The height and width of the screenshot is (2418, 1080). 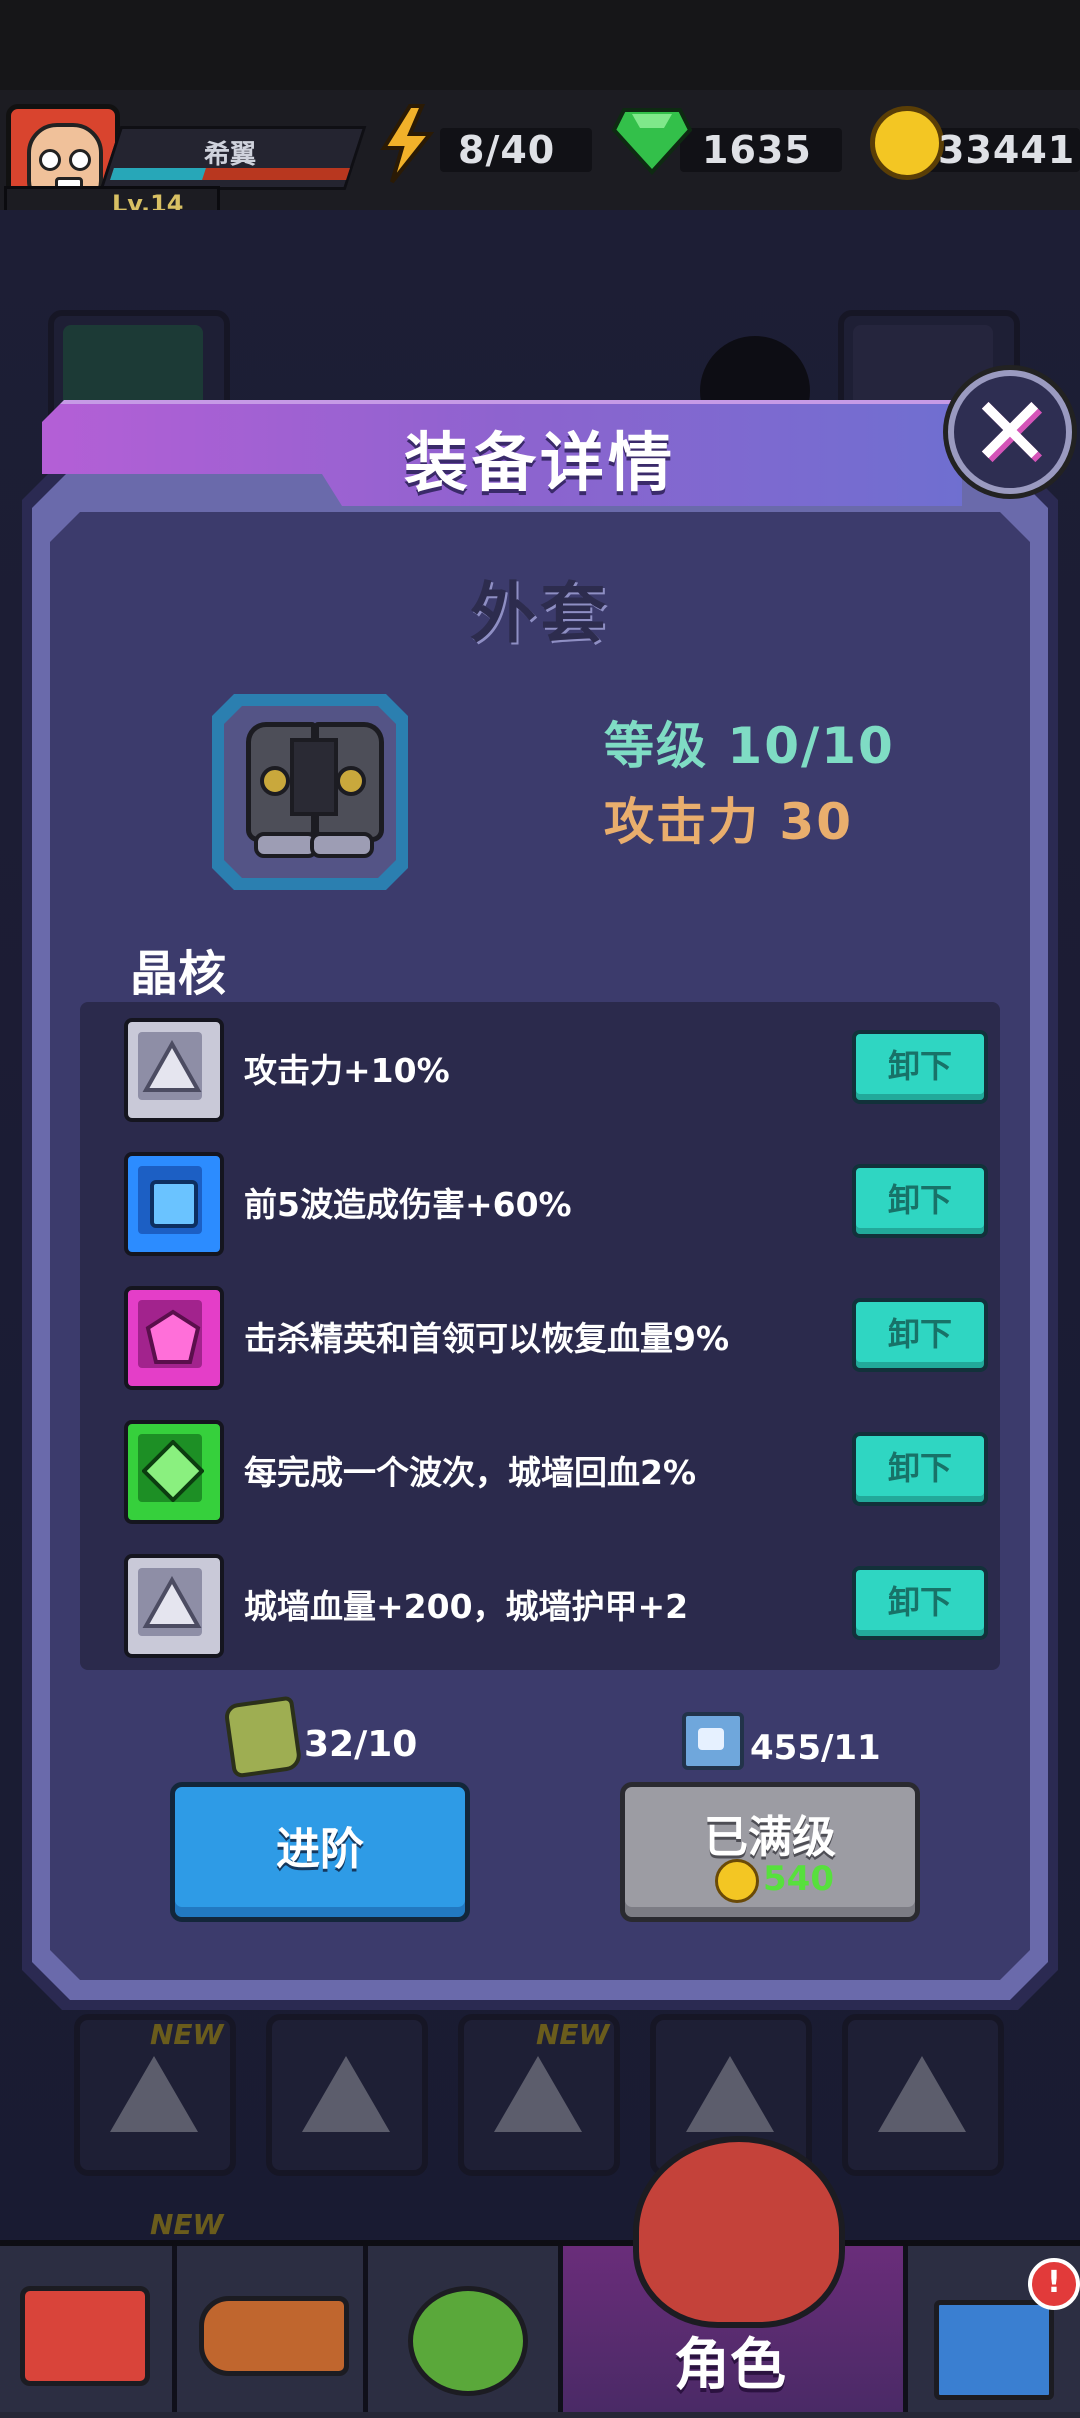 What do you see at coordinates (466, 1606) in the screenshot?
I see `core-effect-text: 城墙血量+200，城墙护甲+2` at bounding box center [466, 1606].